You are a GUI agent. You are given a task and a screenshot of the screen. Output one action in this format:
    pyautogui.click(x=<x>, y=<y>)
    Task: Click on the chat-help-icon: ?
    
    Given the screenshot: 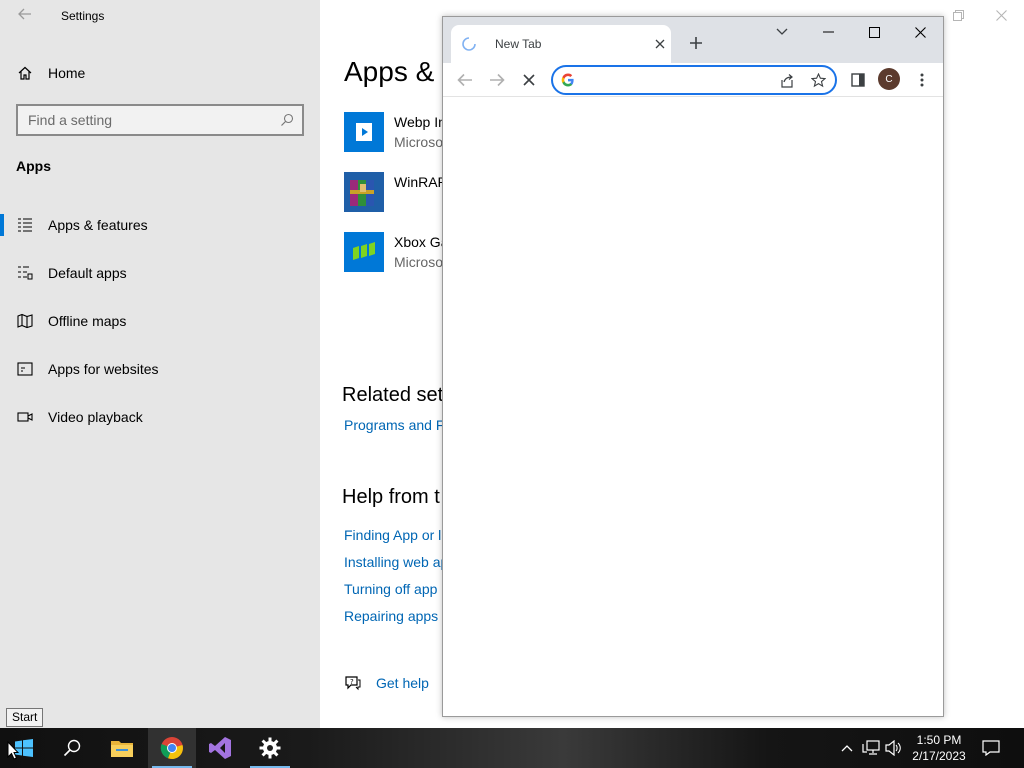 What is the action you would take?
    pyautogui.click(x=353, y=683)
    